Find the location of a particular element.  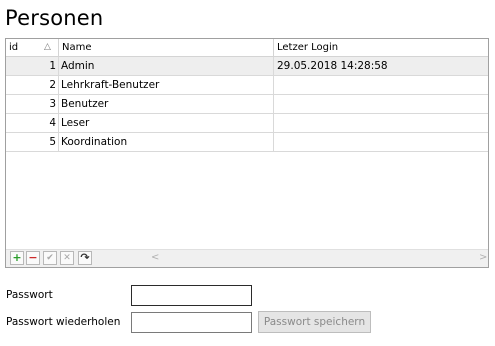

page-title: Personen is located at coordinates (54, 18).